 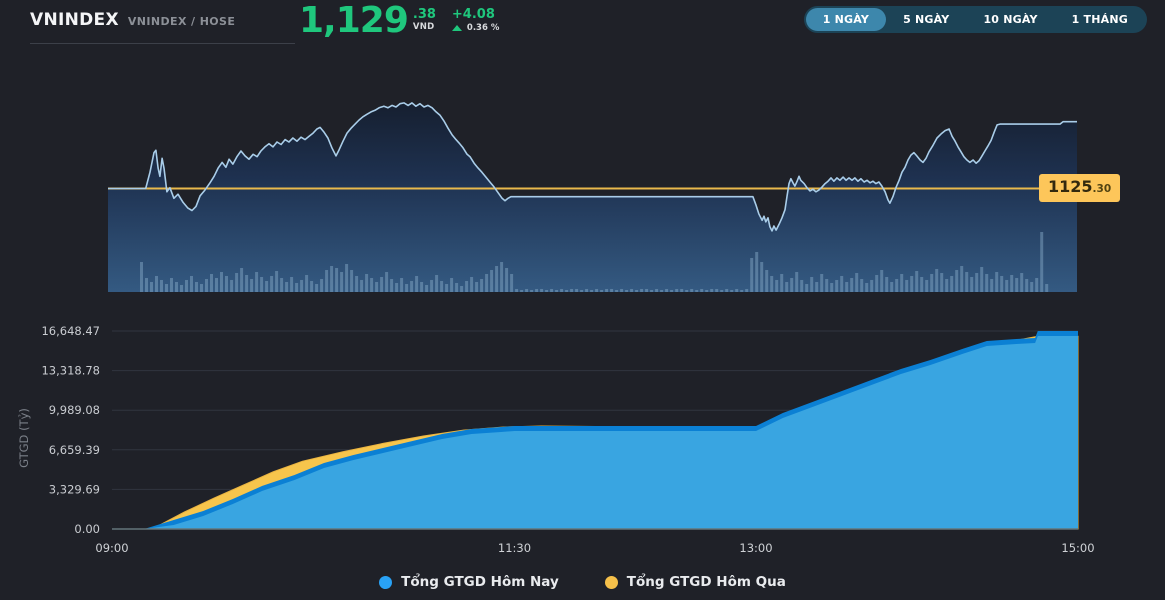 What do you see at coordinates (483, 28) in the screenshot?
I see `change-percent: 0.36 %` at bounding box center [483, 28].